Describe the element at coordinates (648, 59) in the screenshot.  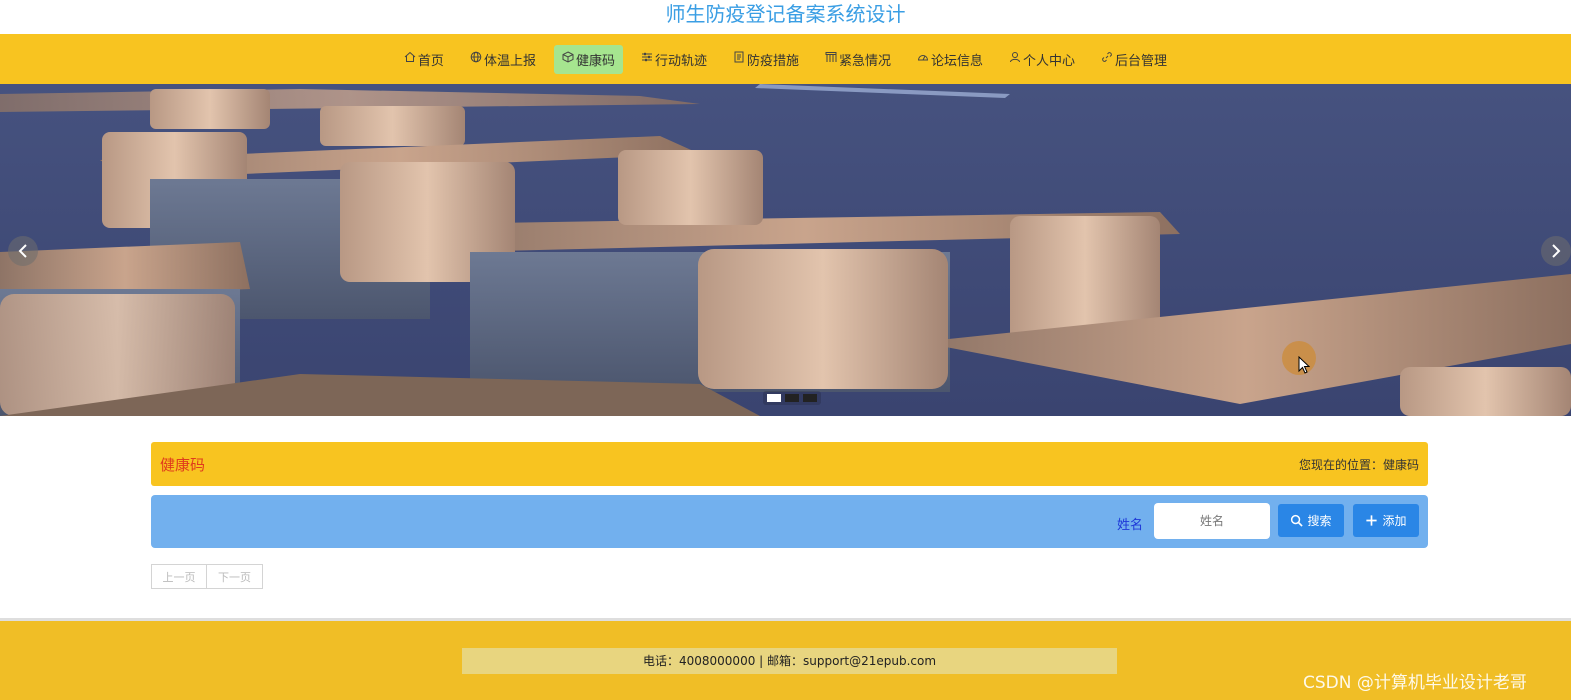
I see `sliders-icon` at that location.